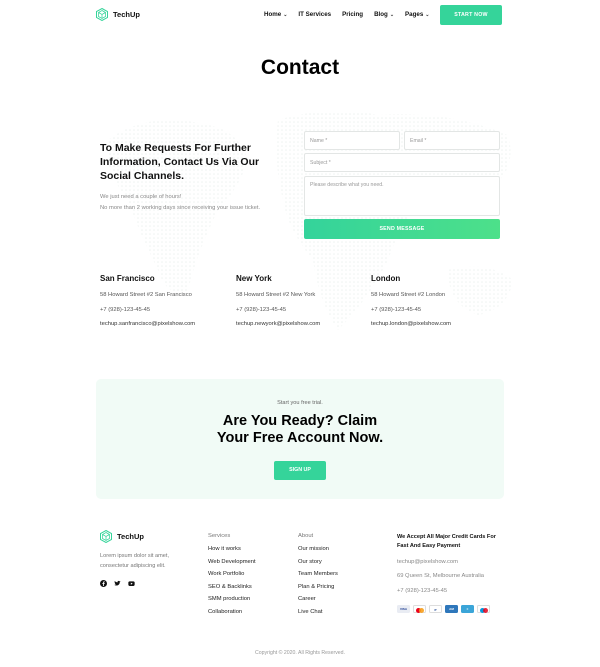 This screenshot has width=600, height=667. What do you see at coordinates (443, 609) in the screenshot?
I see `payment-cards: VISA P AM ≡` at bounding box center [443, 609].